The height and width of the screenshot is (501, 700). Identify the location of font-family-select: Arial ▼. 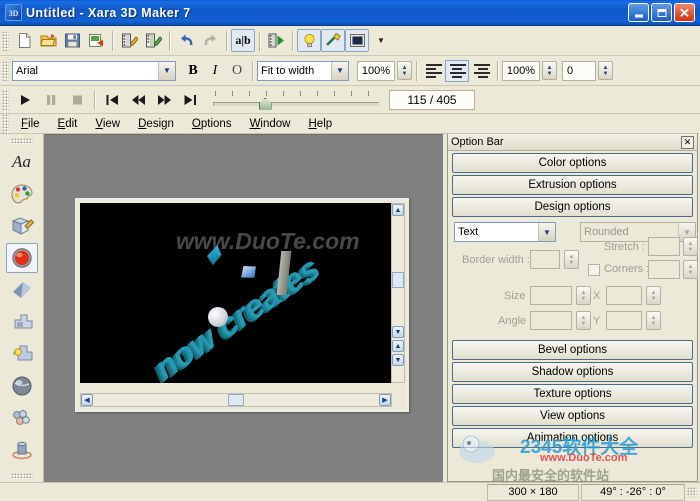
(94, 70).